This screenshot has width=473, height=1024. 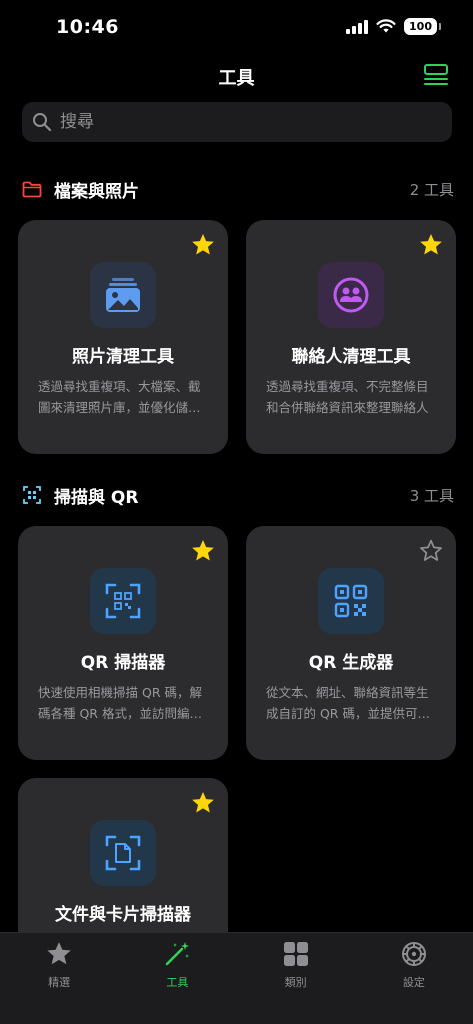 What do you see at coordinates (123, 601) in the screenshot?
I see `qr-scan-icon` at bounding box center [123, 601].